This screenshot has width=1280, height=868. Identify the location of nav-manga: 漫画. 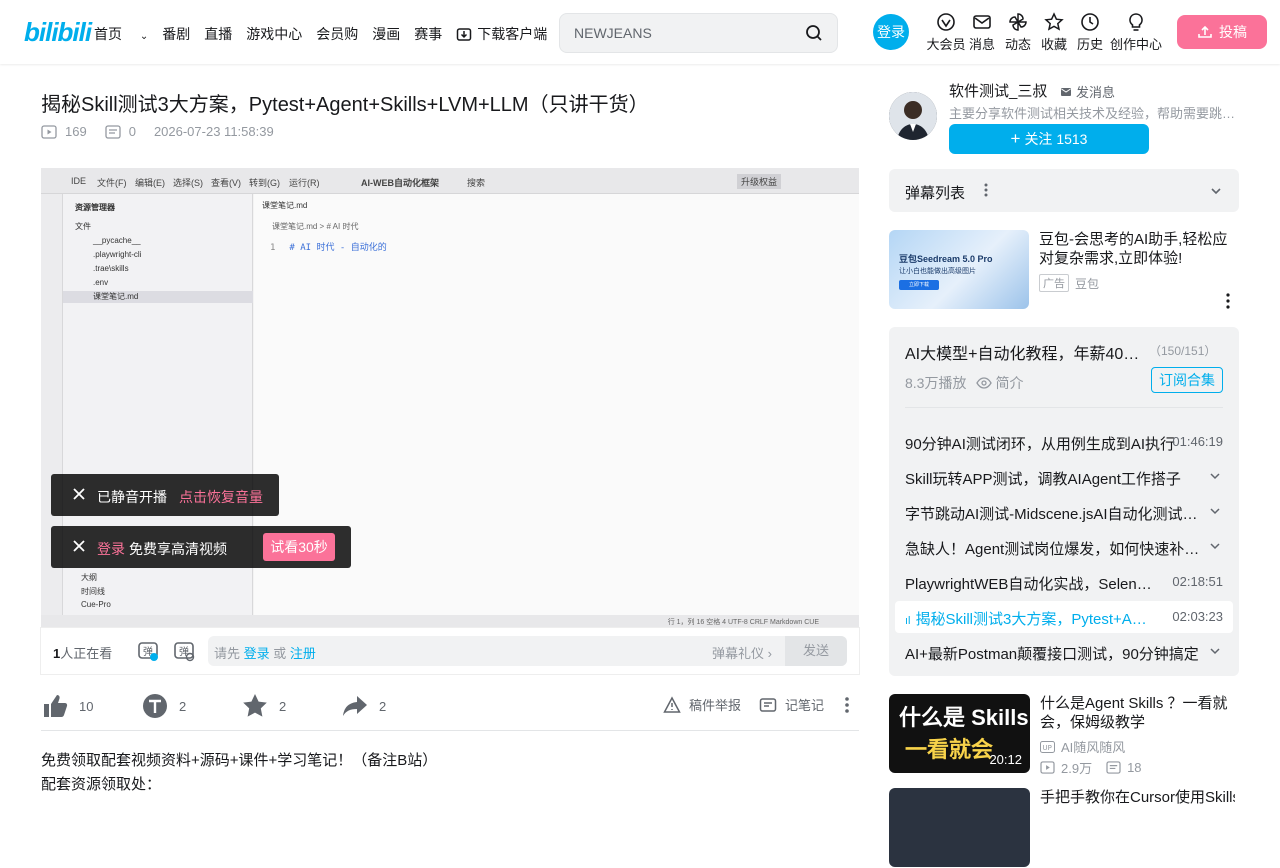
(386, 34).